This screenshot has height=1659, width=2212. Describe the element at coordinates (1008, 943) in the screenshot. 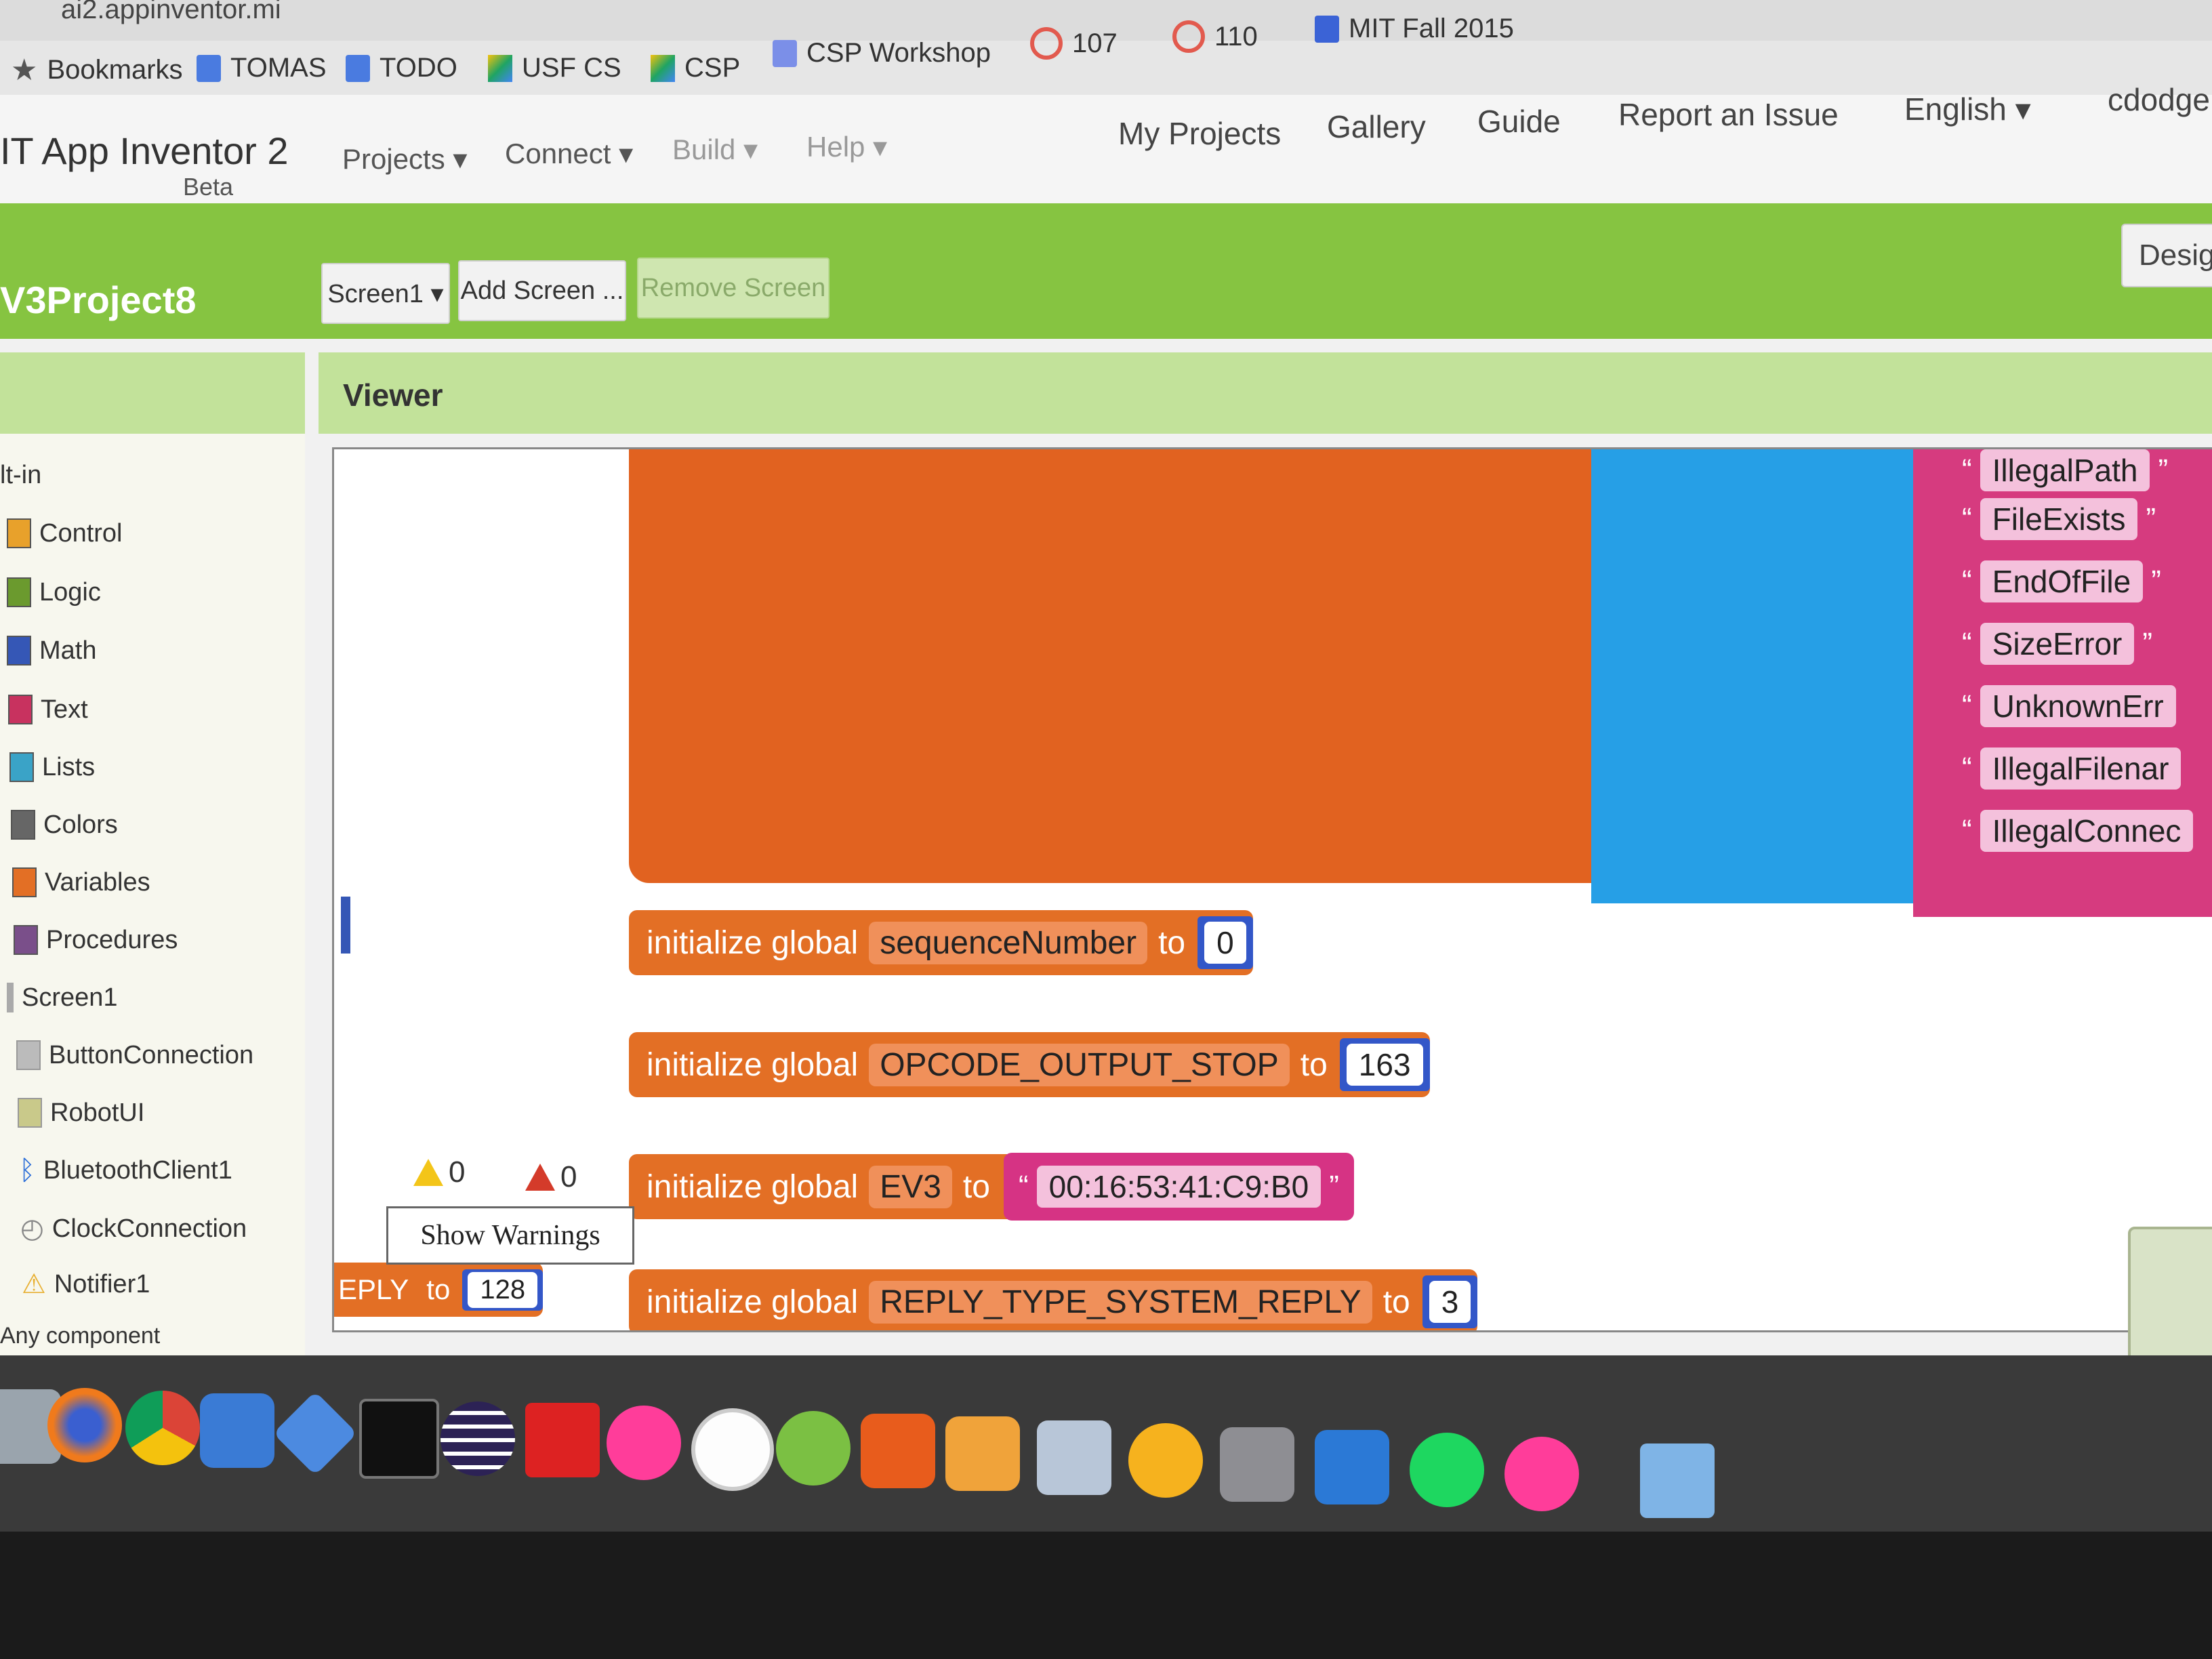

I see `variable-name-field: sequenceNumber` at that location.